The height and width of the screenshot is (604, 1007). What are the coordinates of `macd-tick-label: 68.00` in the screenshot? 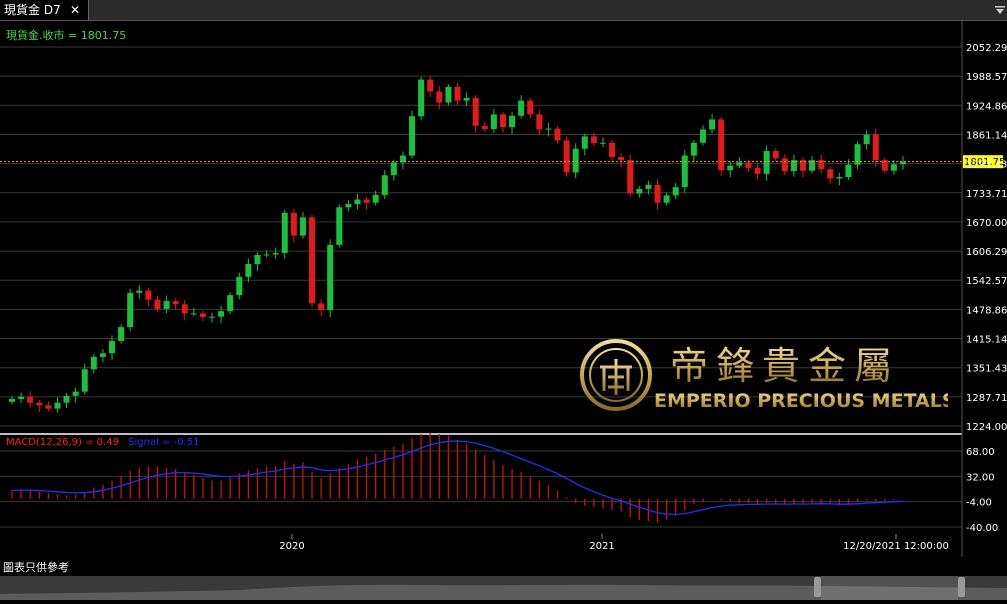 It's located at (980, 452).